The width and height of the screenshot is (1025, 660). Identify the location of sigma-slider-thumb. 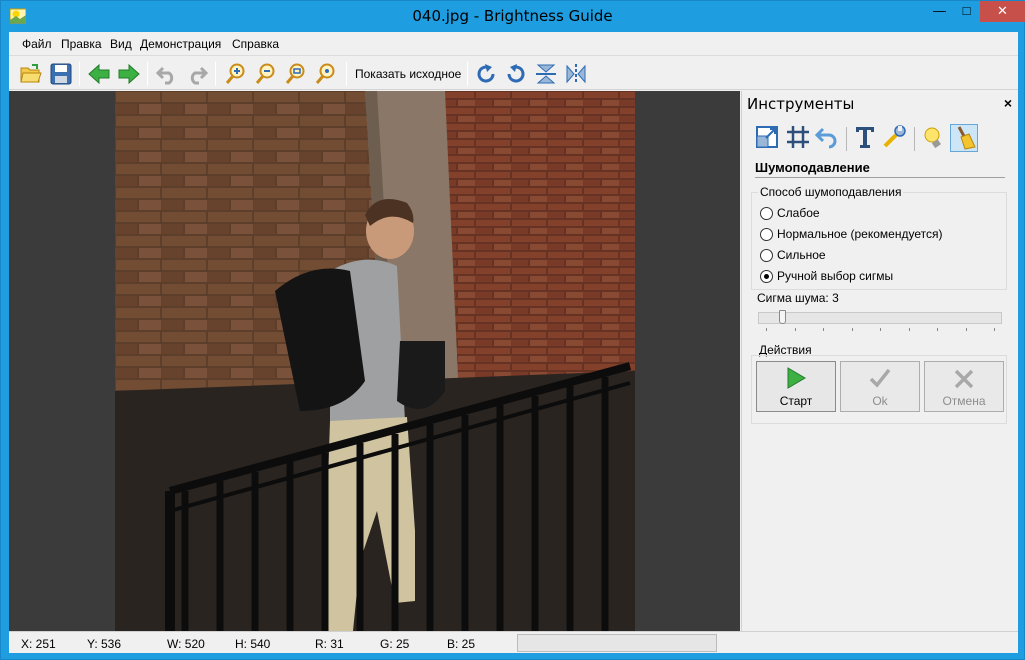
(782, 317).